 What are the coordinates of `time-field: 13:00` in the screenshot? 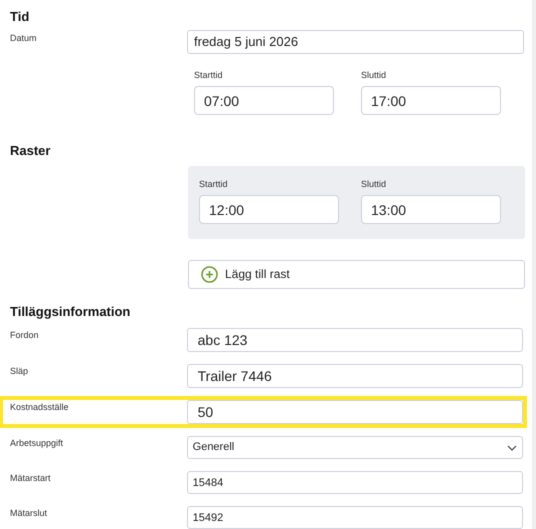 It's located at (431, 209).